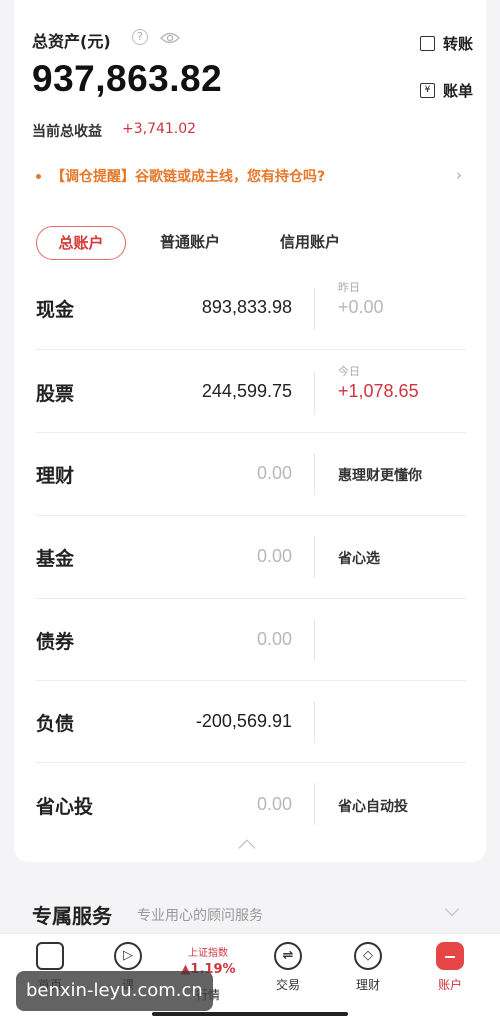 Image resolution: width=500 pixels, height=1025 pixels. What do you see at coordinates (170, 38) in the screenshot?
I see `eye-icon` at bounding box center [170, 38].